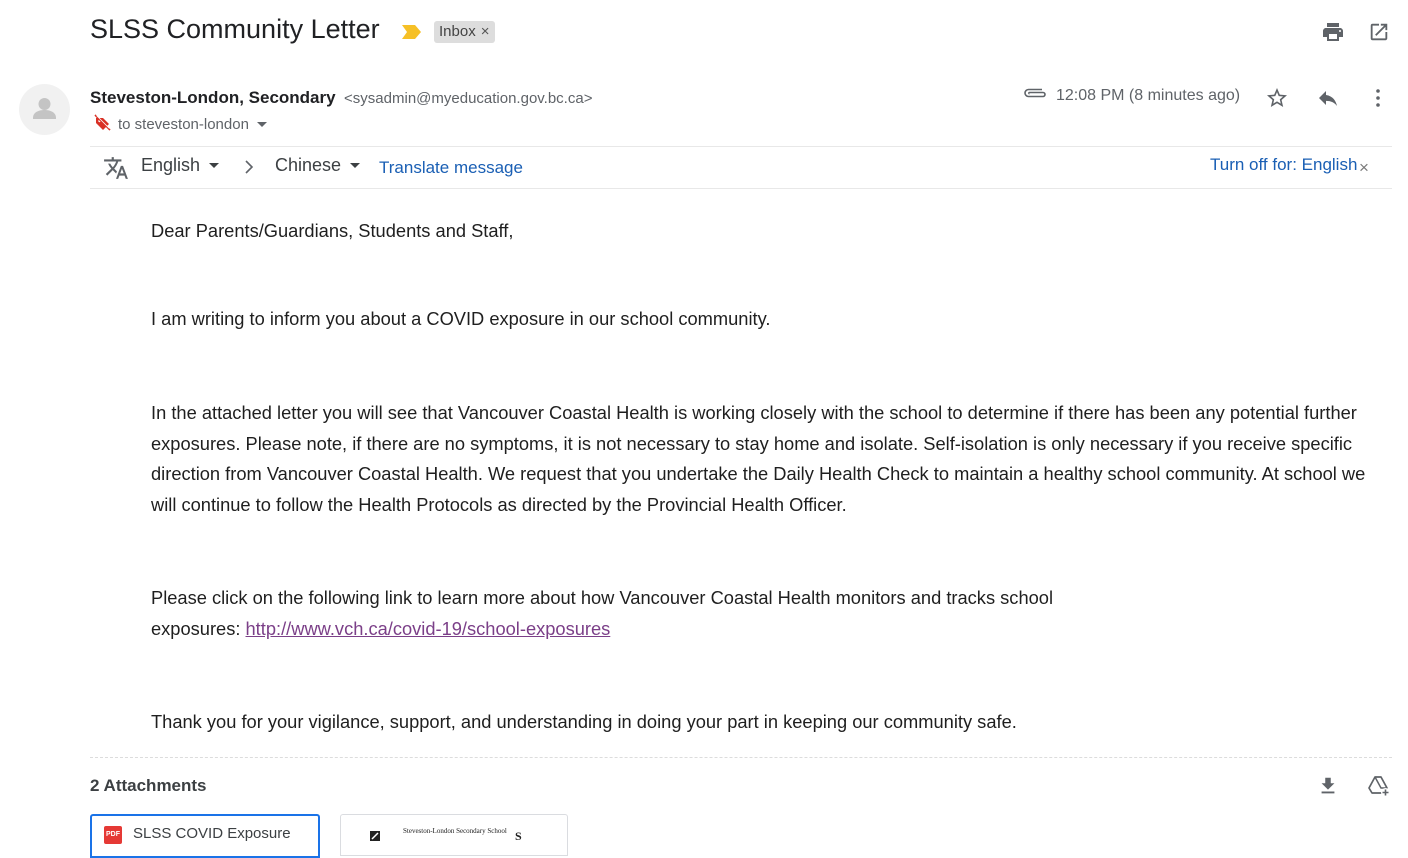 Image resolution: width=1408 pixels, height=858 pixels. What do you see at coordinates (1379, 786) in the screenshot?
I see `add-to-drive-icon` at bounding box center [1379, 786].